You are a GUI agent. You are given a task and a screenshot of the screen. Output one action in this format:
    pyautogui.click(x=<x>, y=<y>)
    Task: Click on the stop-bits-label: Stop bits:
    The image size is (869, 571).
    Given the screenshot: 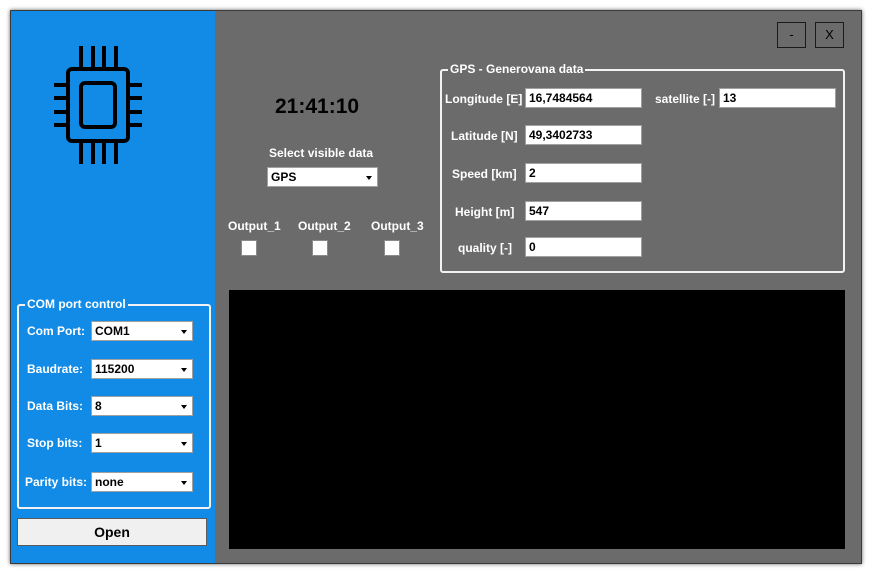 What is the action you would take?
    pyautogui.click(x=55, y=443)
    